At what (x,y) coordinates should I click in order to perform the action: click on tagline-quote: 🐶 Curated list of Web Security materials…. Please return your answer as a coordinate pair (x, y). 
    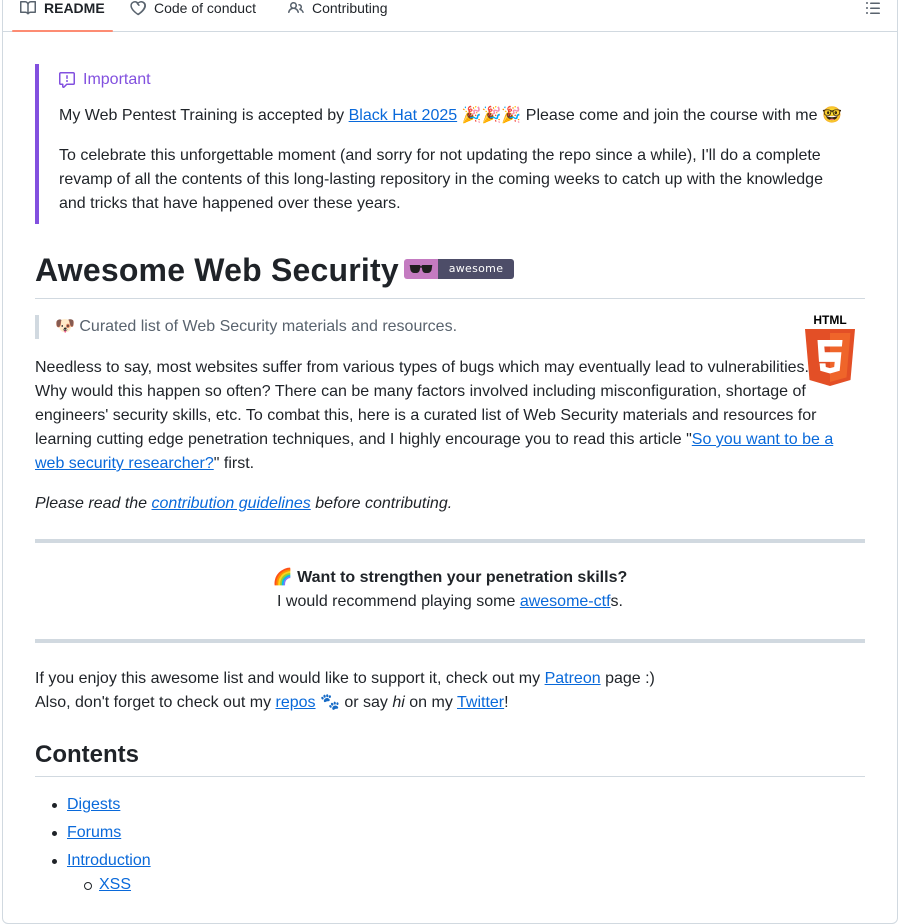
    Looking at the image, I should click on (415, 327).